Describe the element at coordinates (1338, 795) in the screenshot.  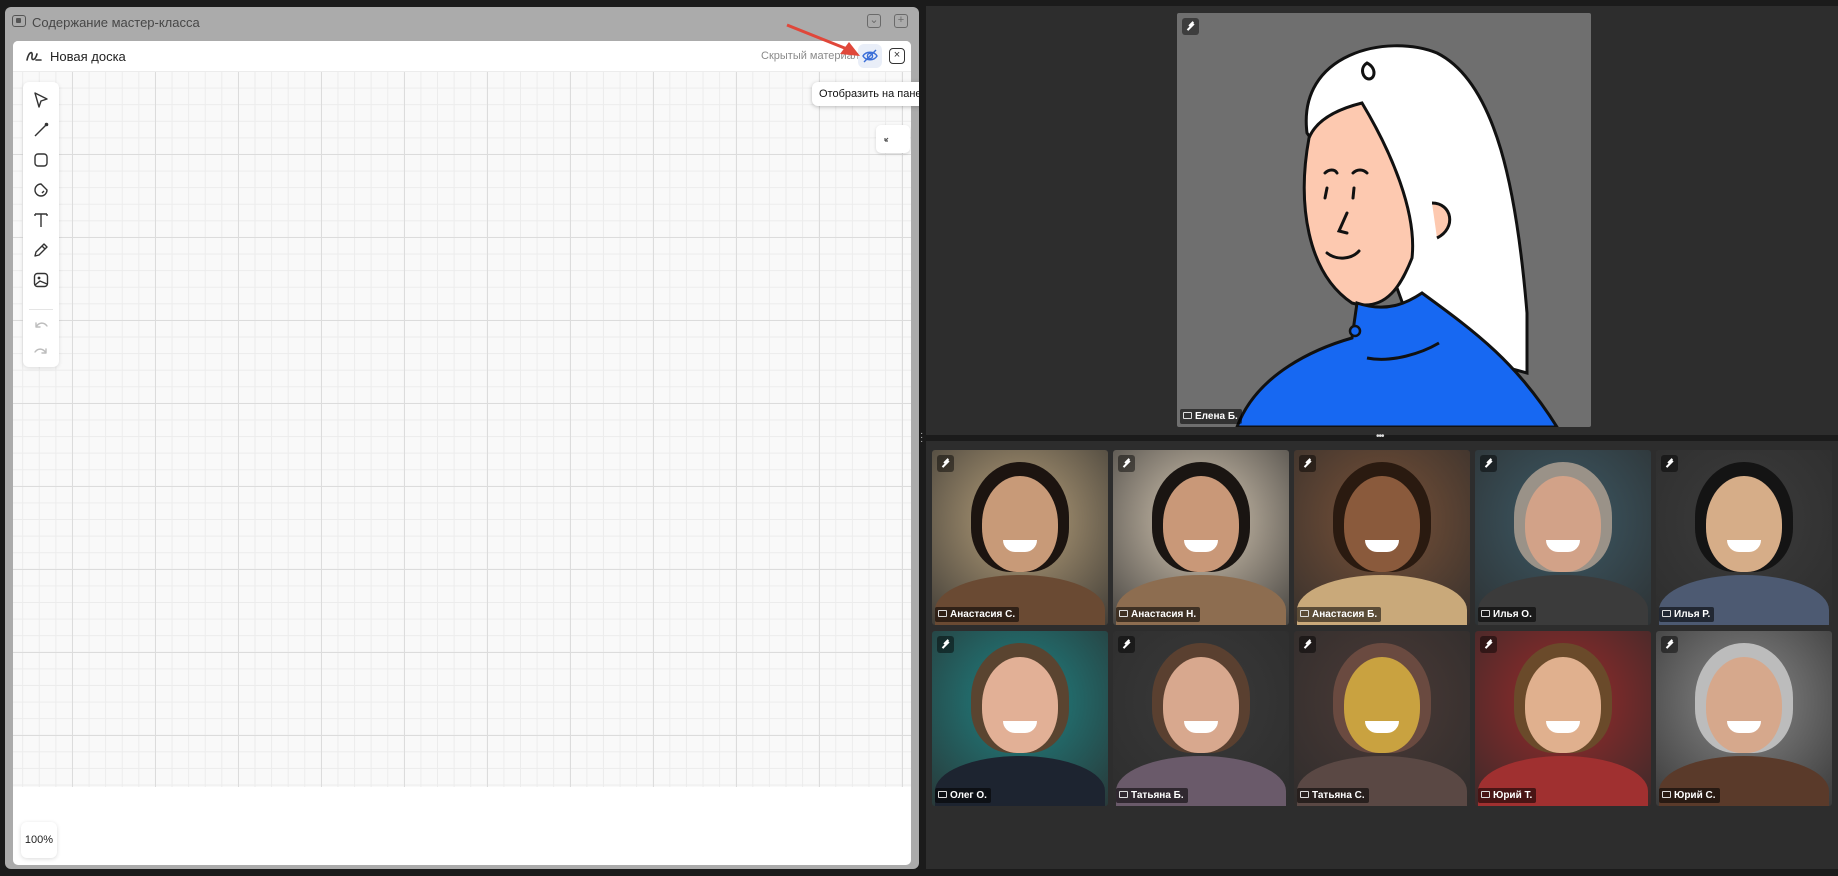
I see `participant-name: Татьяна С.` at that location.